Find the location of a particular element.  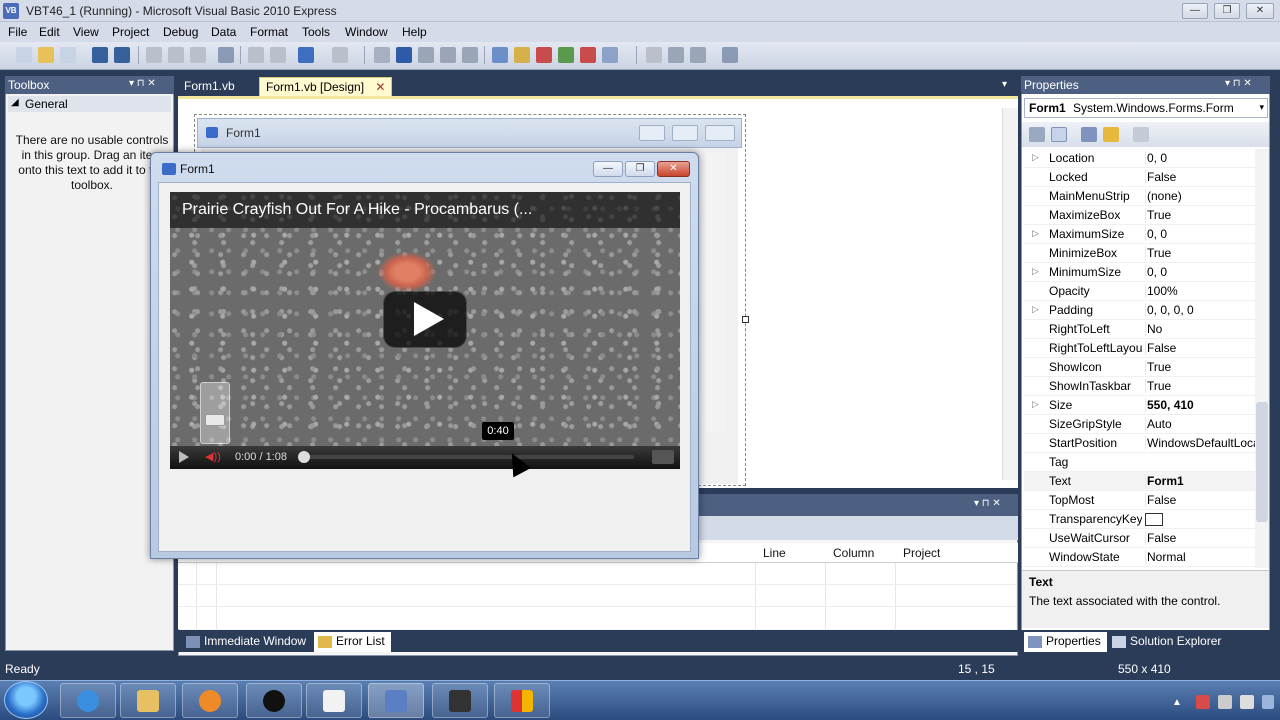

extension-manager-icon is located at coordinates (610, 55).